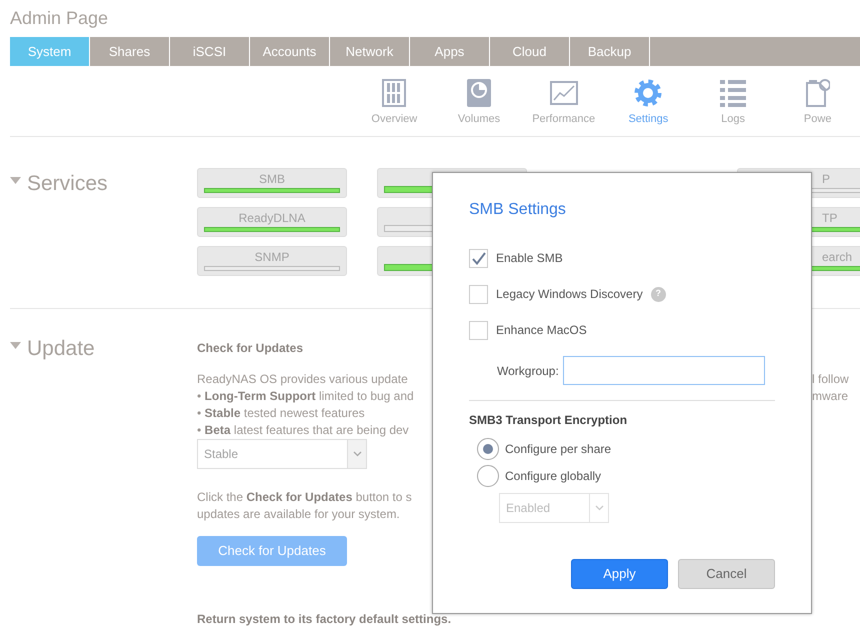  I want to click on apply-button: Apply, so click(619, 574).